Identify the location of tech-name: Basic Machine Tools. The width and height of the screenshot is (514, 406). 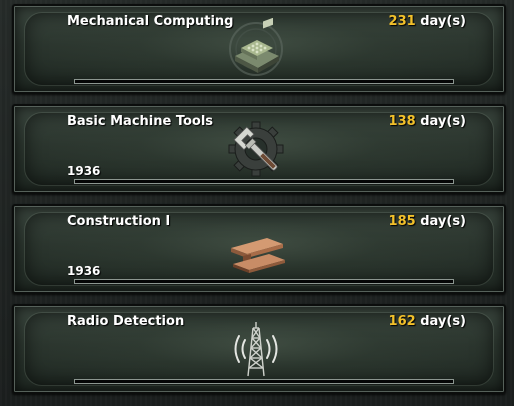
(140, 121).